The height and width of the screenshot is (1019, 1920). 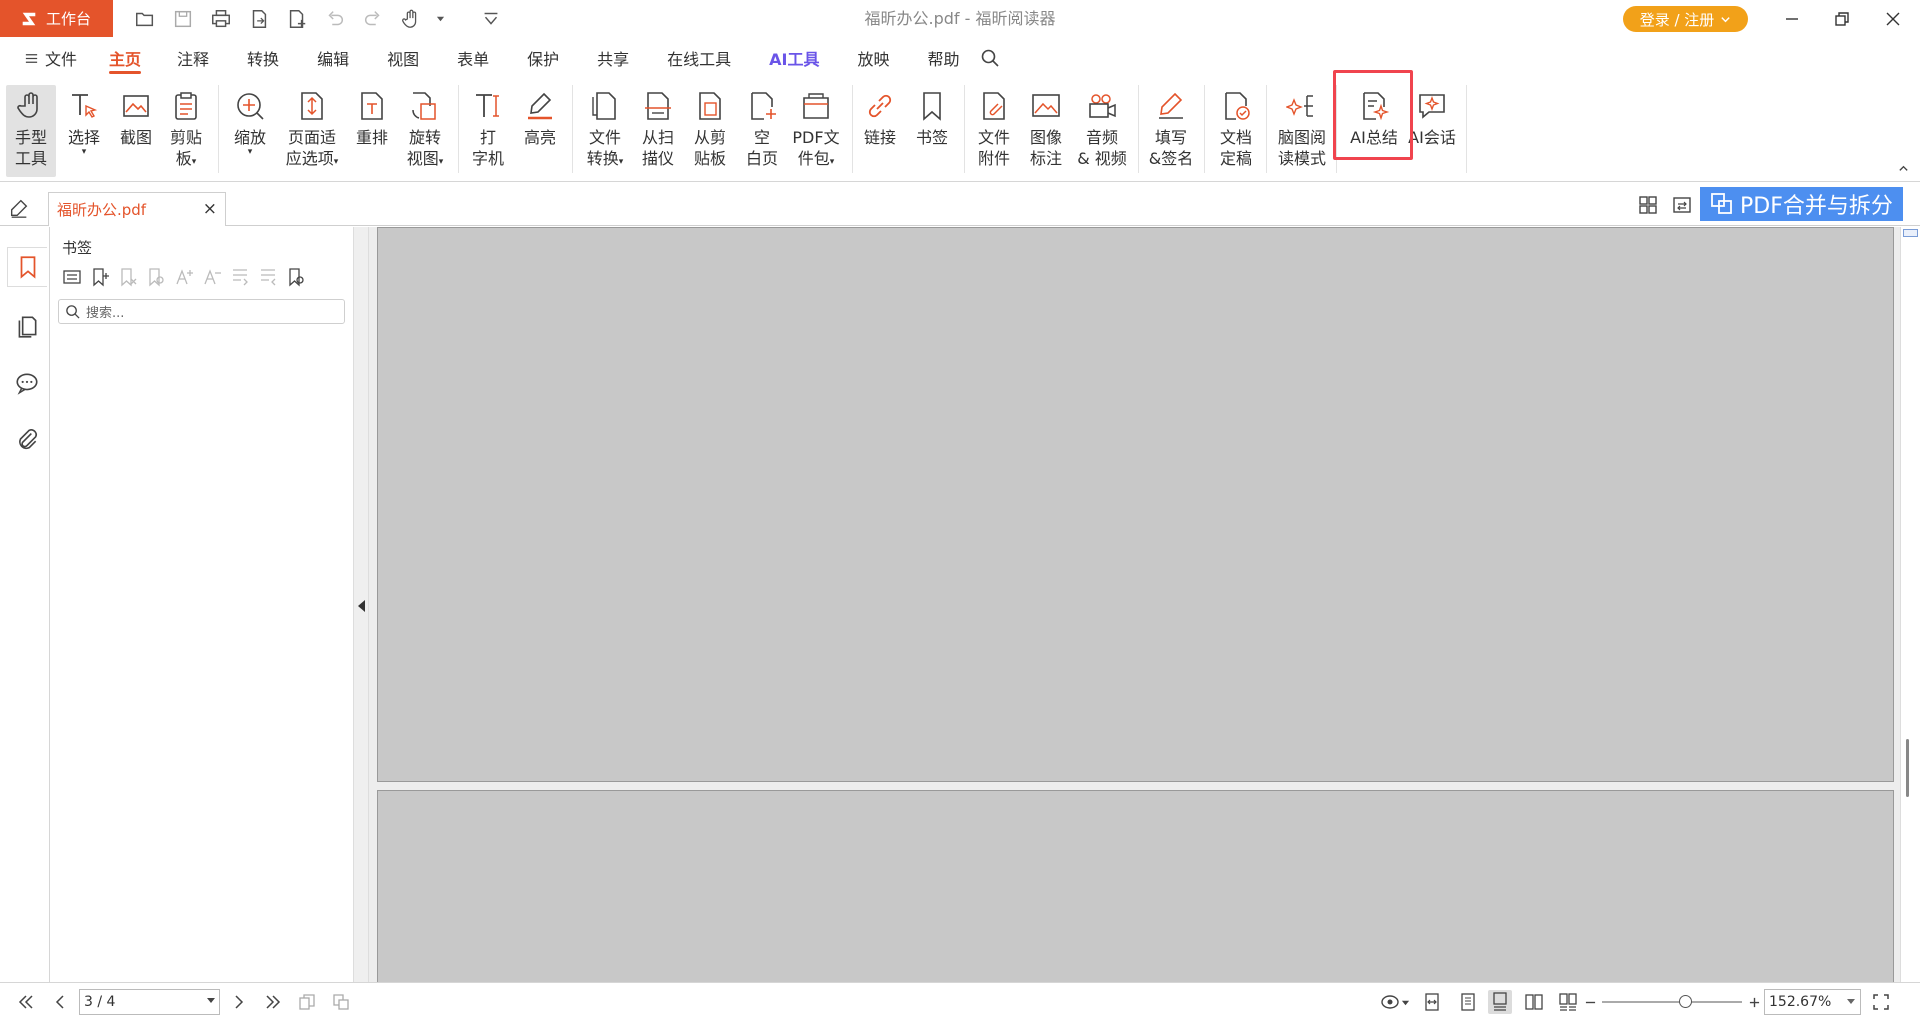 I want to click on page-number-field: 3 / 4, so click(x=149, y=1002).